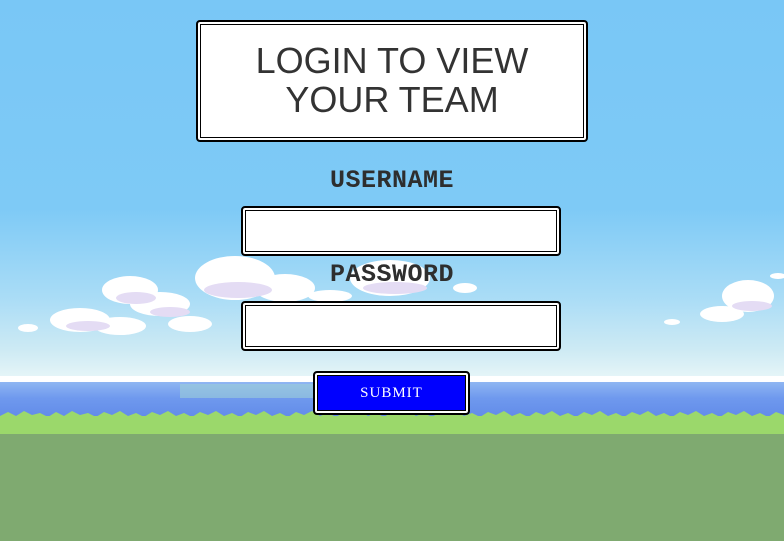 The width and height of the screenshot is (784, 541). I want to click on title-panel: LOGIN TO VIEW YOUR TEAM, so click(392, 81).